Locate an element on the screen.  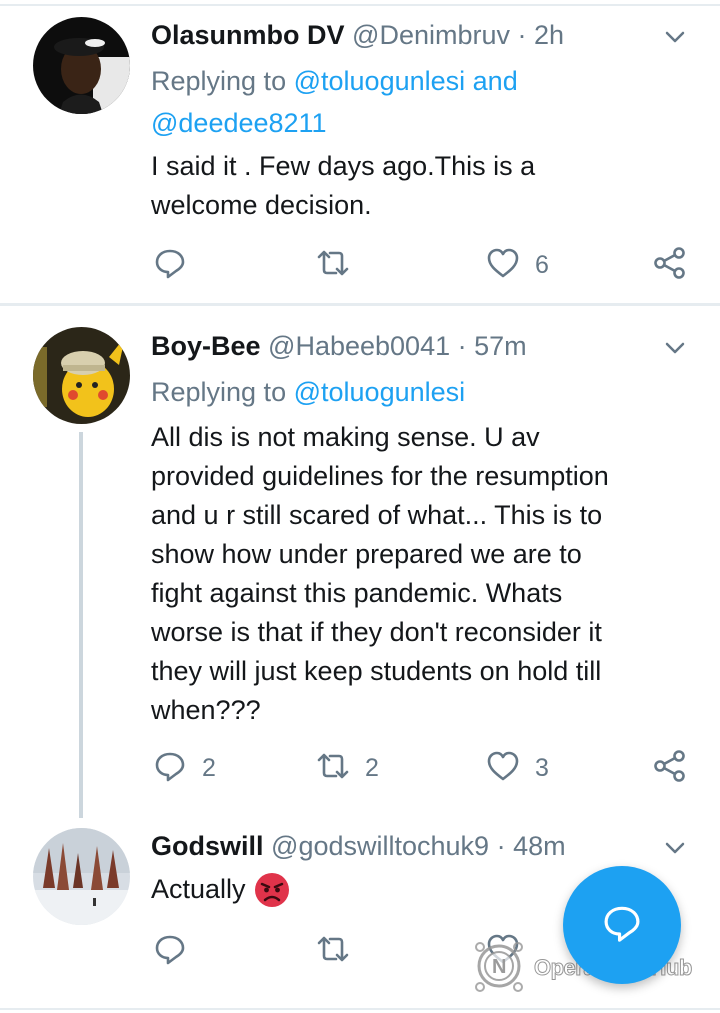
display-name: Godswill is located at coordinates (207, 846).